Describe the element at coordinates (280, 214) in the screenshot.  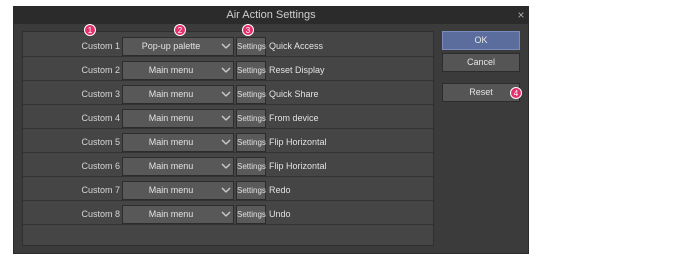
I see `assigned-action-label: Undo` at that location.